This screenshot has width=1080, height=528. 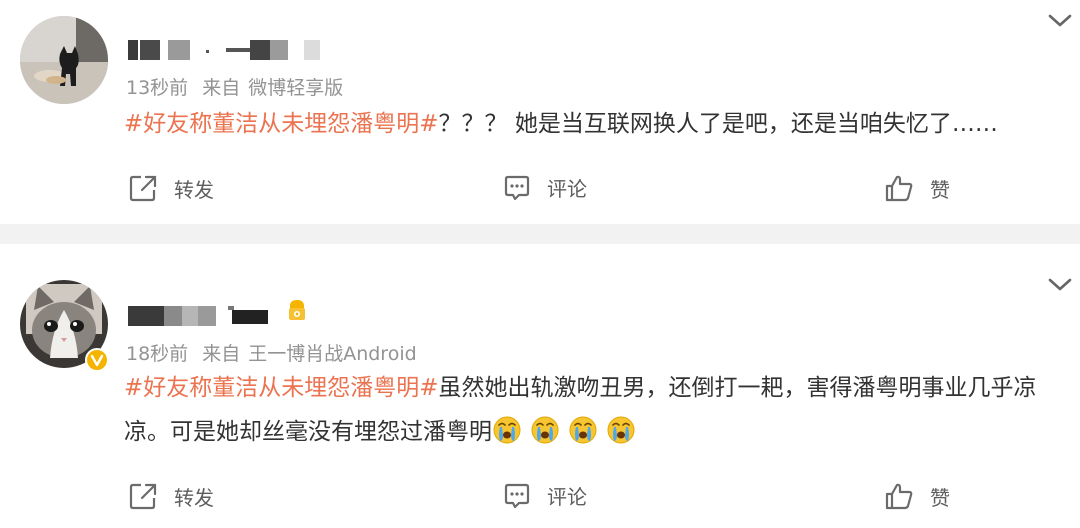 I want to click on verified-badge, so click(x=97, y=360).